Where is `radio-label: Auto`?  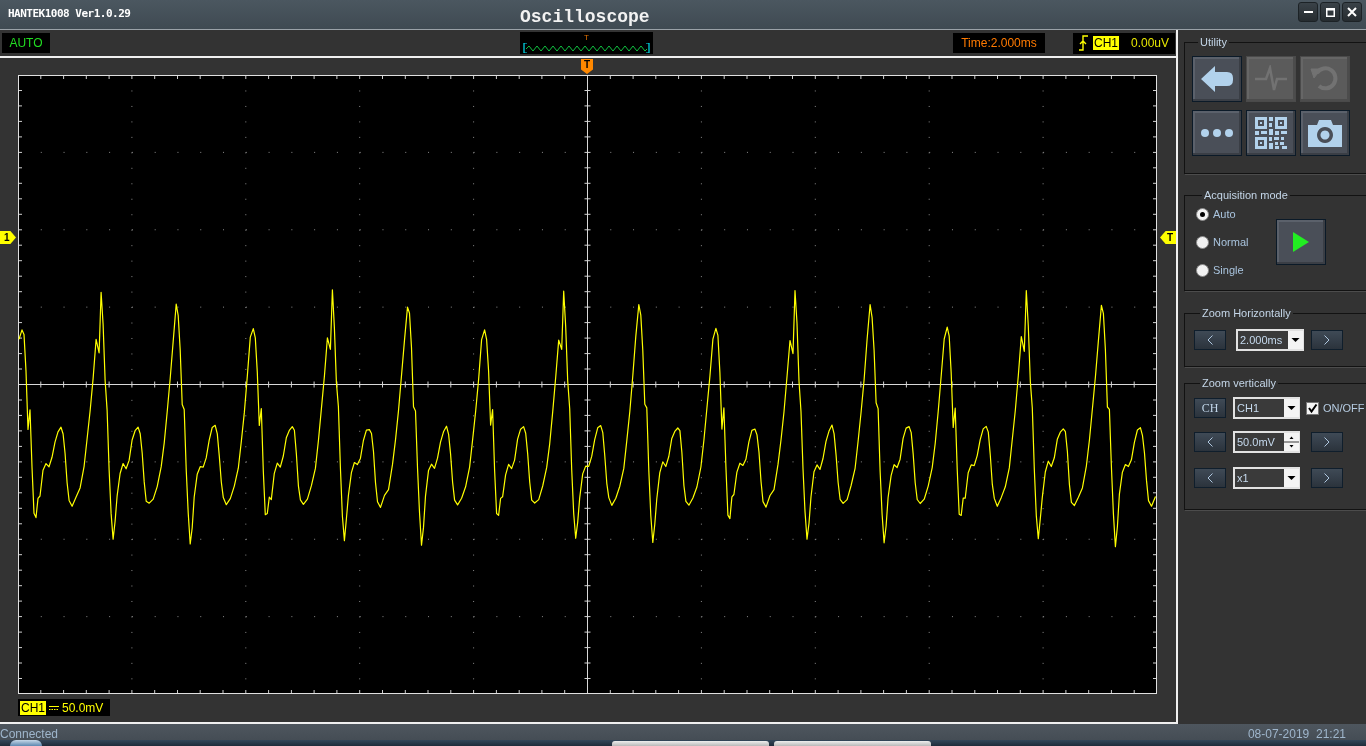 radio-label: Auto is located at coordinates (1224, 214).